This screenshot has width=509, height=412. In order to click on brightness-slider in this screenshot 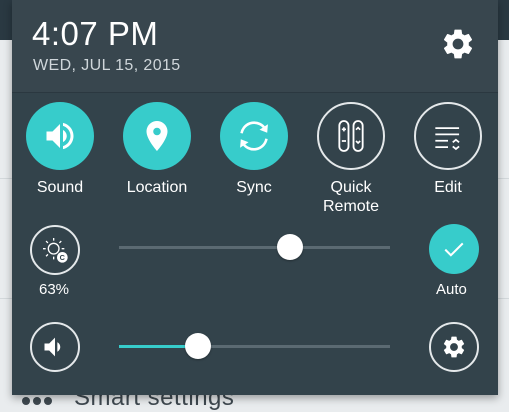, I will do `click(254, 247)`.